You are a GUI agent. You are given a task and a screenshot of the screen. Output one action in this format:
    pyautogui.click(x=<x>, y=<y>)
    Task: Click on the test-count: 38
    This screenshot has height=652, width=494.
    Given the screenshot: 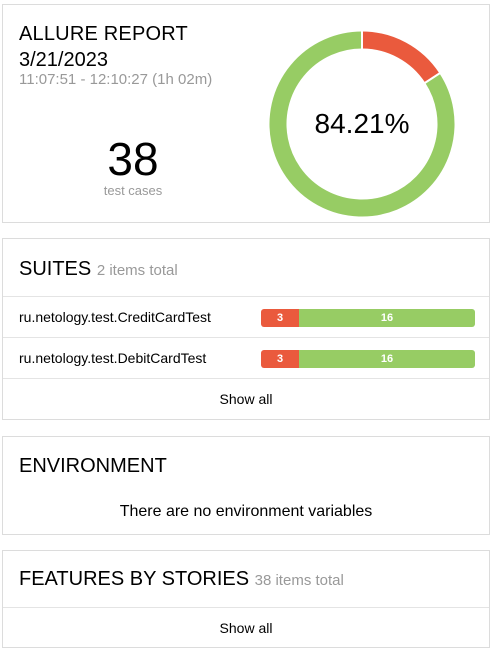 What is the action you would take?
    pyautogui.click(x=133, y=159)
    